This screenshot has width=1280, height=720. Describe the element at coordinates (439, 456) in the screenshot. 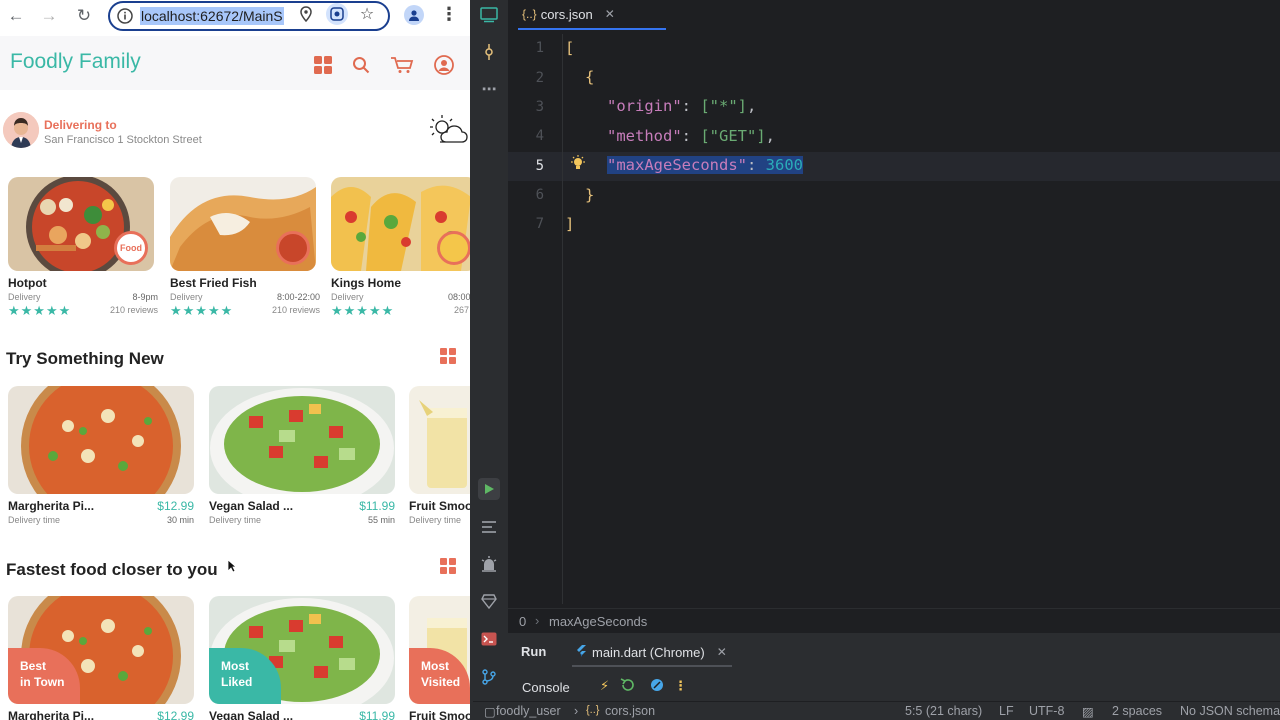

I see `food-card: Fruit Smoo Delivery time` at that location.